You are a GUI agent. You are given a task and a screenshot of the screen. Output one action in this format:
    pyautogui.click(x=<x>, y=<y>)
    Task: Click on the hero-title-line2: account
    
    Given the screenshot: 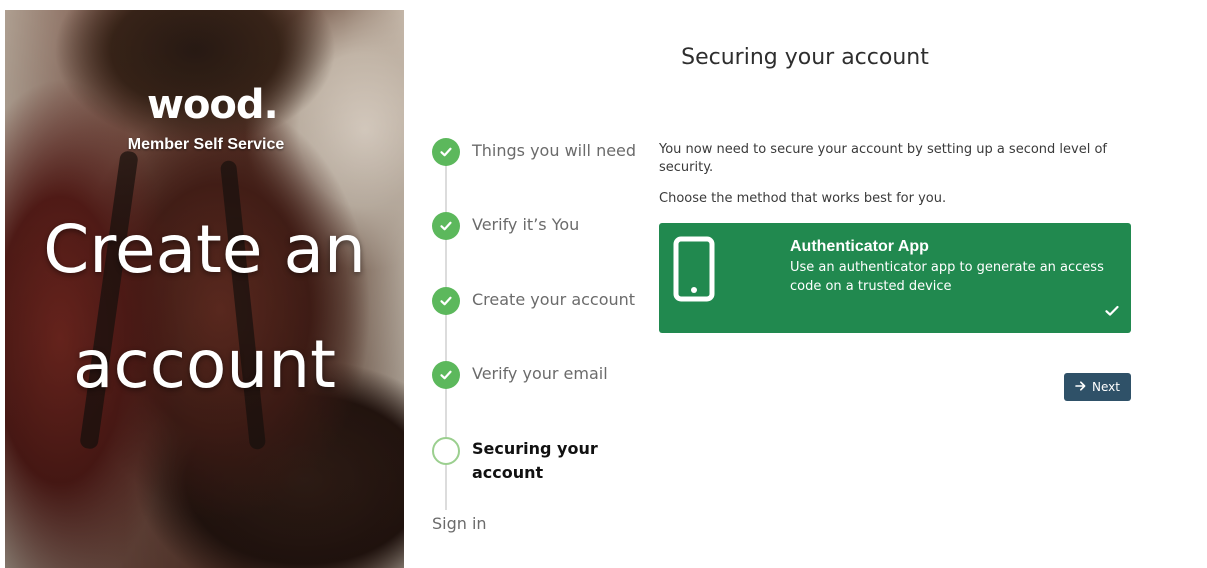 What is the action you would take?
    pyautogui.click(x=204, y=364)
    